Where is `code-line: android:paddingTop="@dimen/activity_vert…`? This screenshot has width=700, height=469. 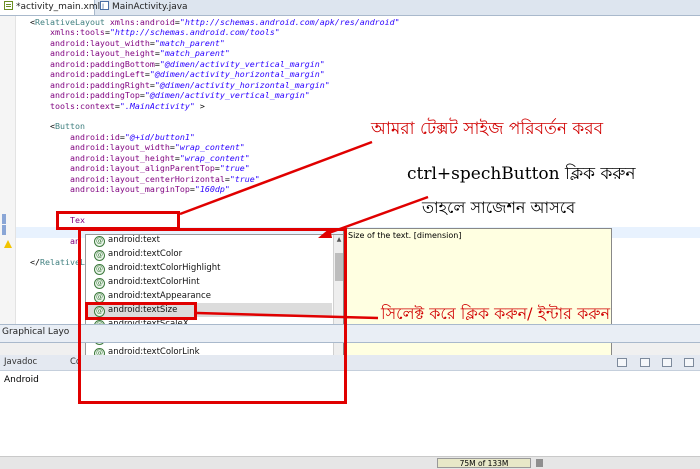
code-line: android:paddingTop="@dimen/activity_vert… is located at coordinates (215, 95).